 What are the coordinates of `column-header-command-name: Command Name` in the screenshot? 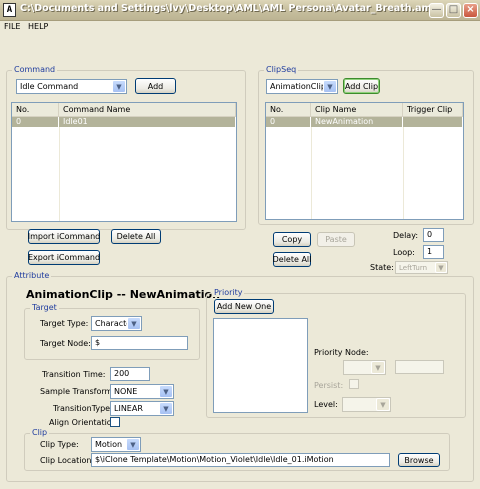 It's located at (147, 109).